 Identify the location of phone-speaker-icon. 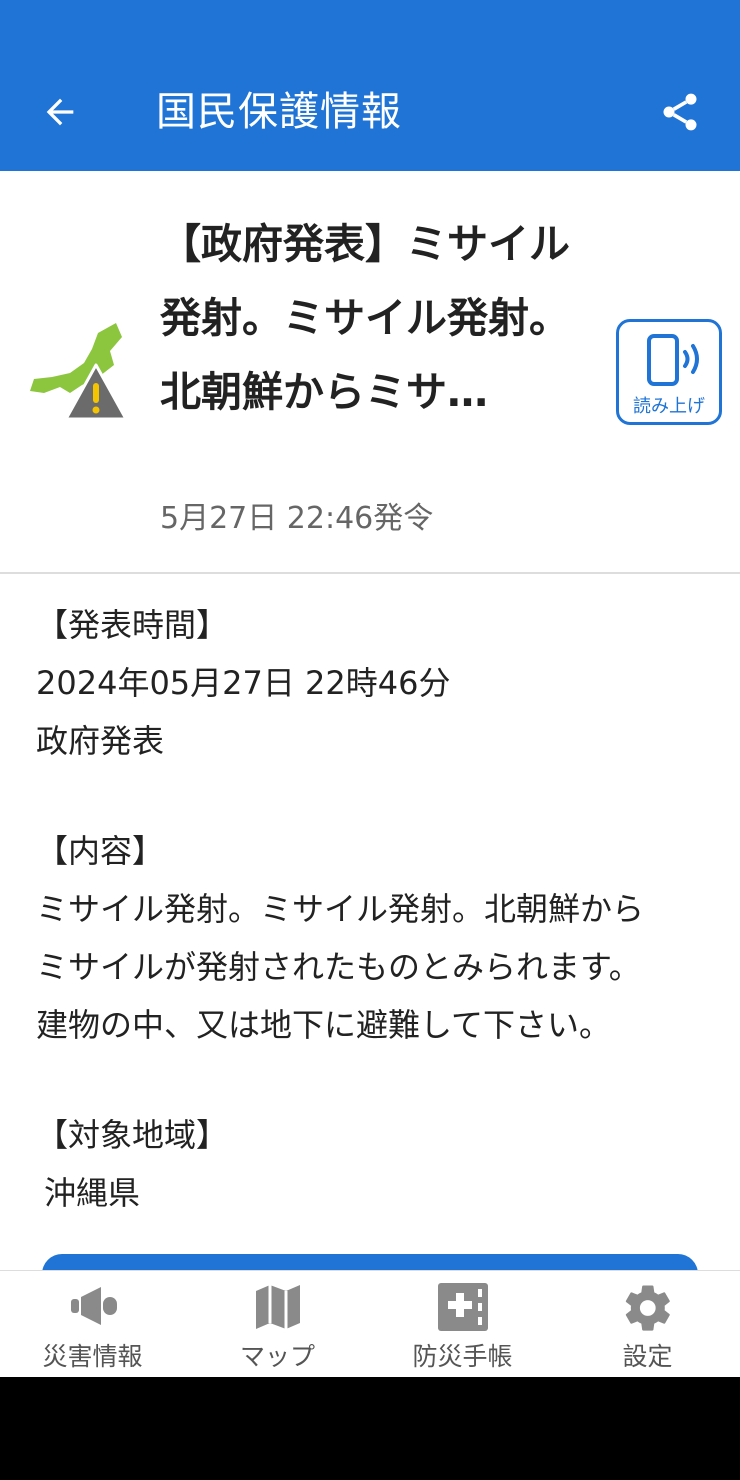
(673, 360).